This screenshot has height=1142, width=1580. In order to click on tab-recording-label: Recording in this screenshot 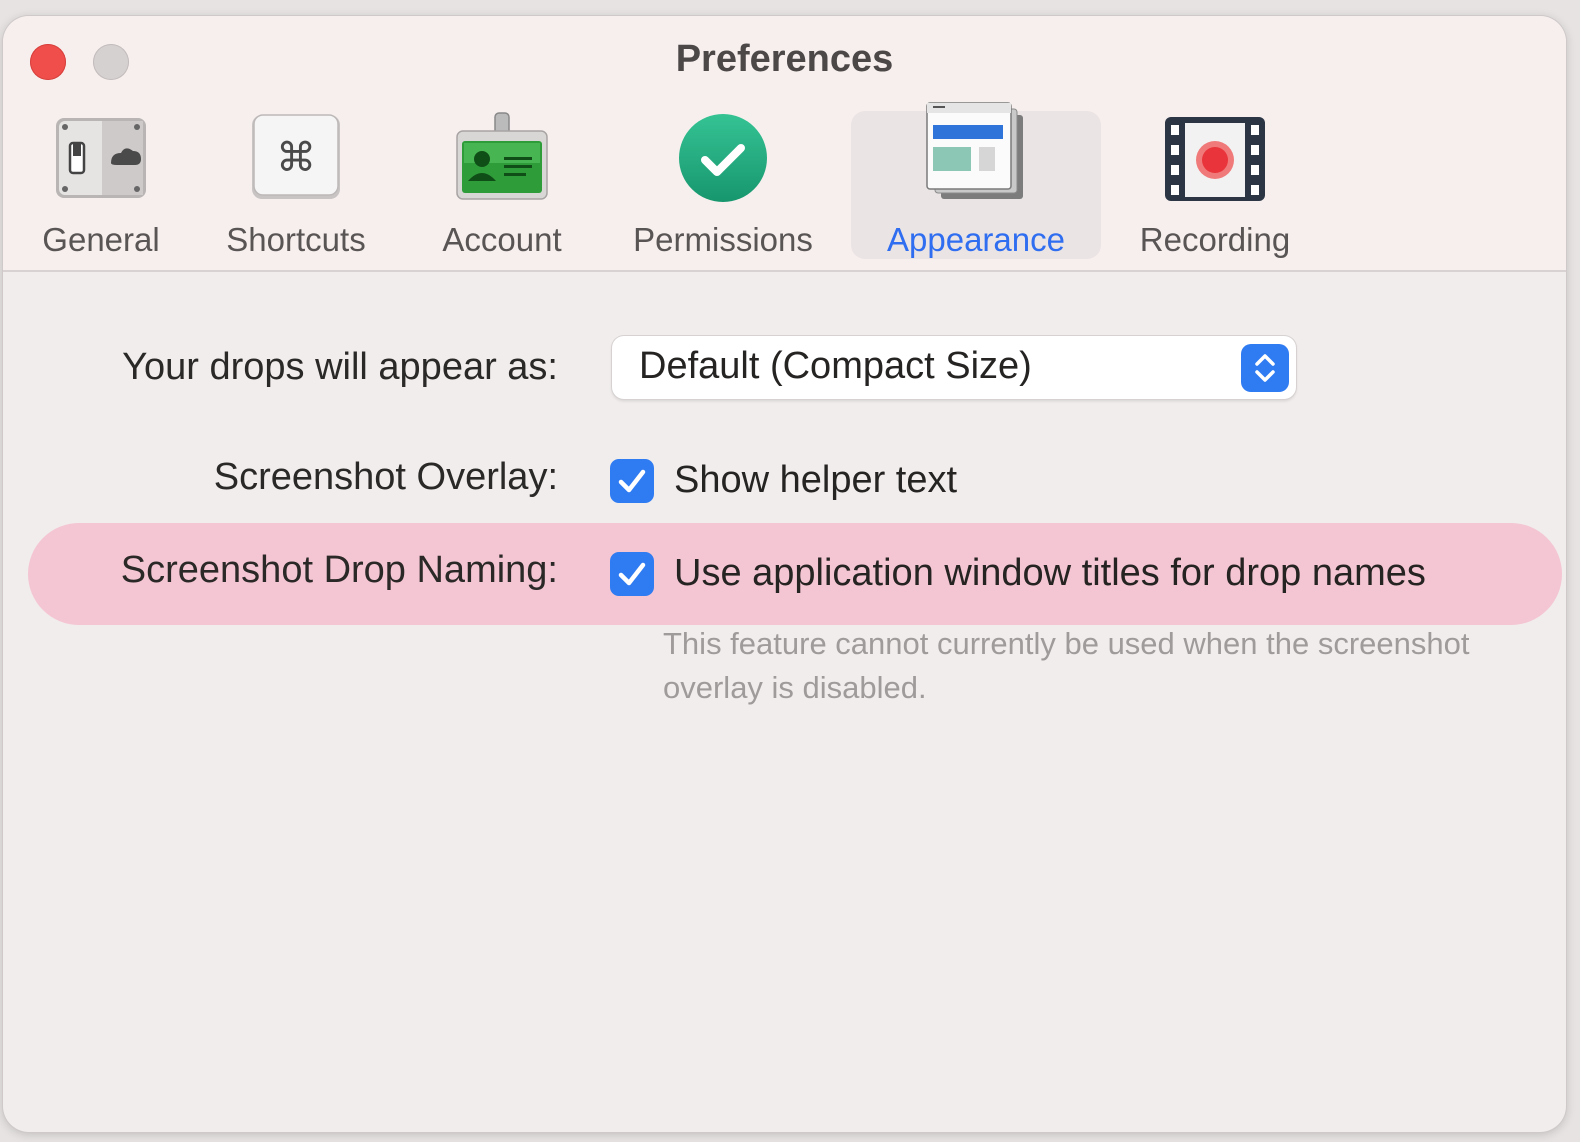, I will do `click(1215, 239)`.